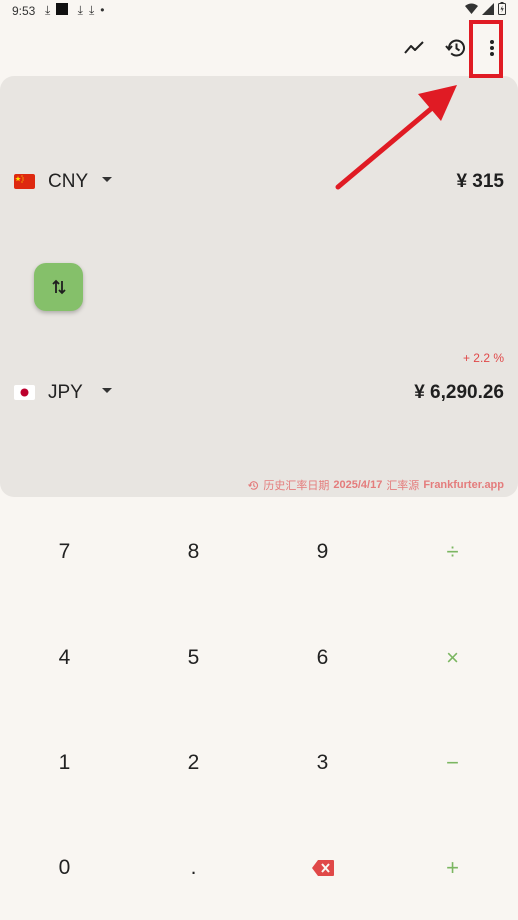  What do you see at coordinates (253, 485) in the screenshot?
I see `history-icon` at bounding box center [253, 485].